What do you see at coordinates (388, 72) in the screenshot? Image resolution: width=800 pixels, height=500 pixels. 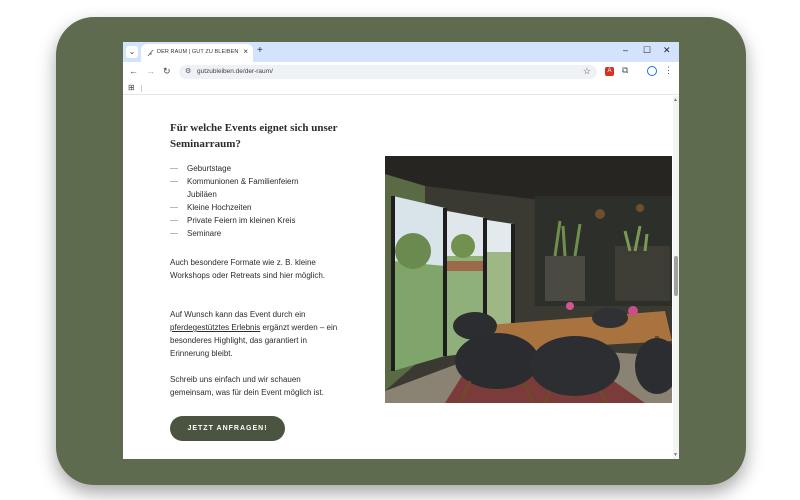 I see `address-bar: ⚙ gutzubleiben.de/der-raum/ ☆` at bounding box center [388, 72].